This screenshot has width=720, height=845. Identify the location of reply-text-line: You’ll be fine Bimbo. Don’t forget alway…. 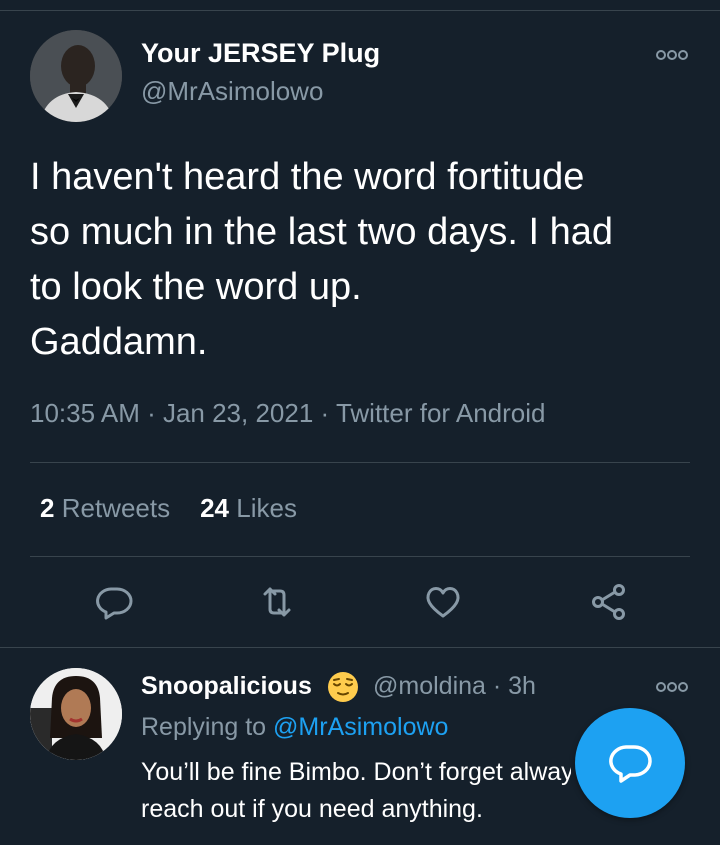
(356, 772).